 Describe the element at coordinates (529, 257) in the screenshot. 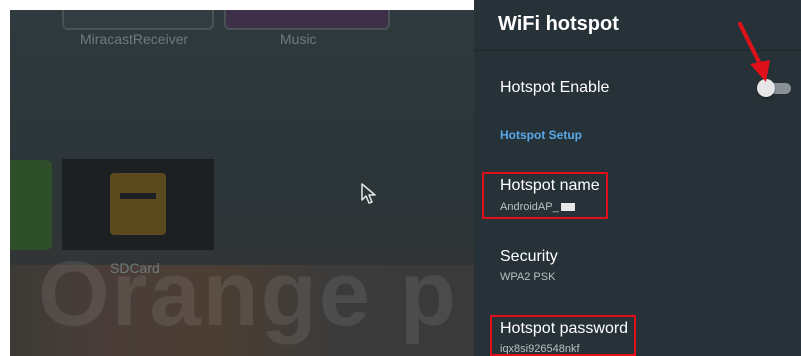

I see `security-title: Security` at that location.